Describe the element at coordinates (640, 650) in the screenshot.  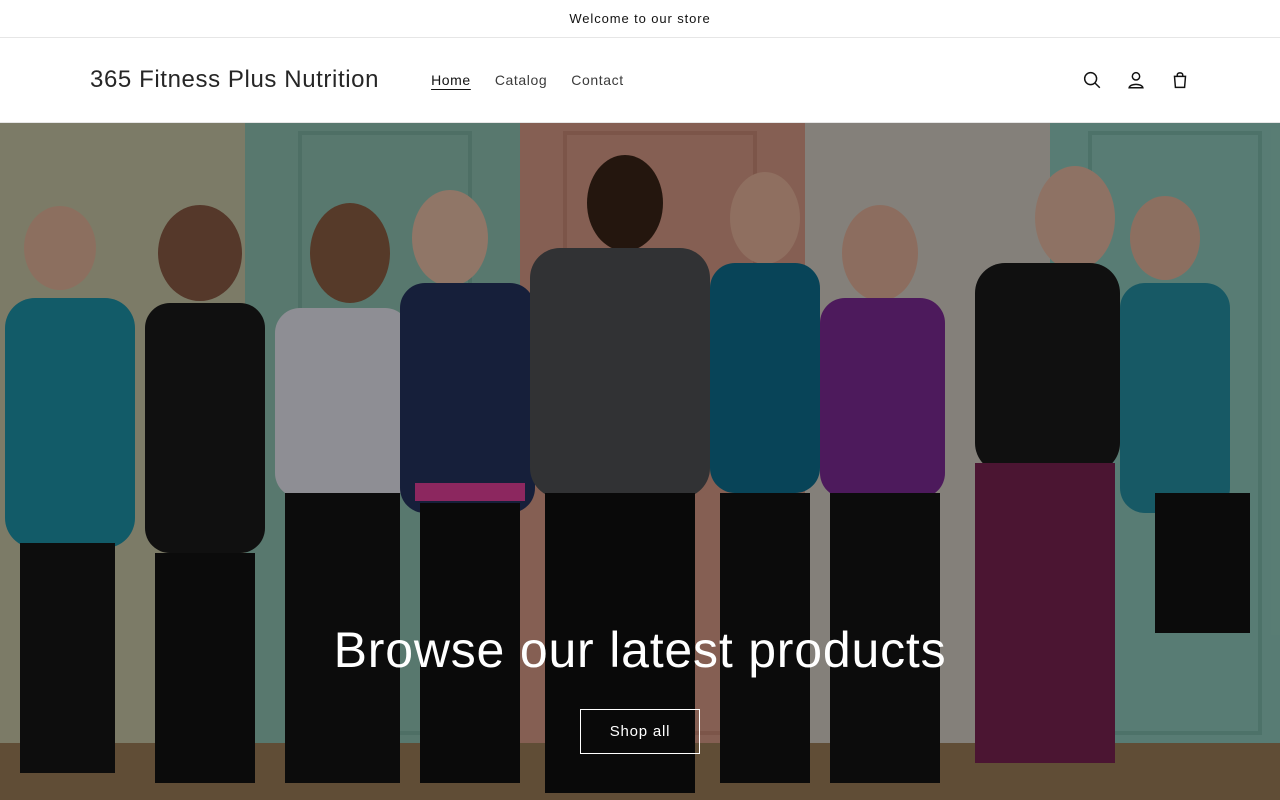
I see `hero-title: Browse our latest products` at that location.